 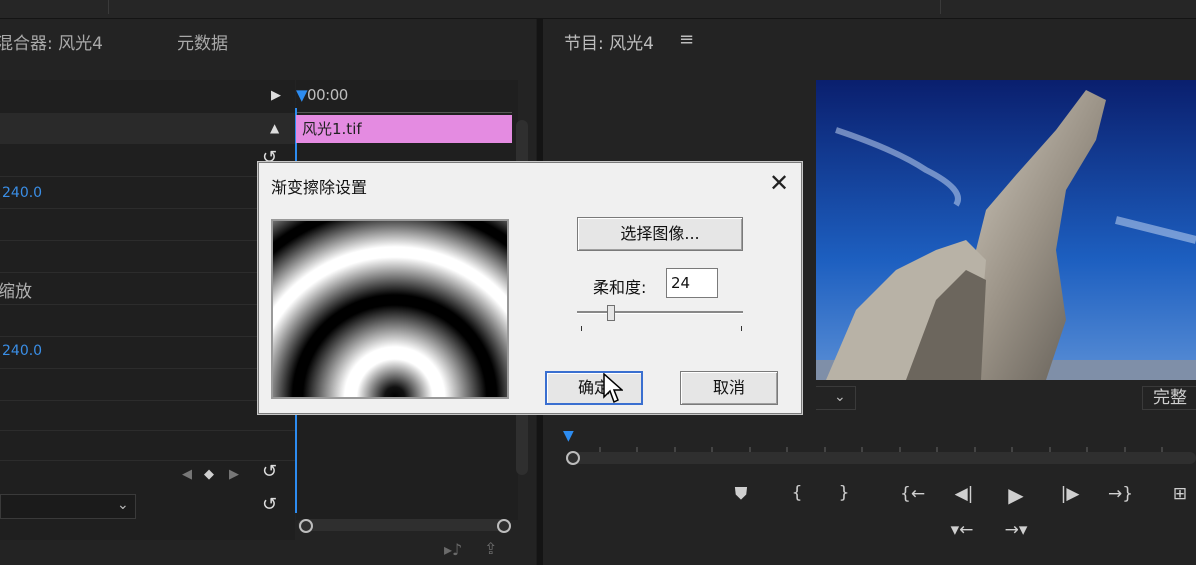 I want to click on button-editor-icon: ⊞, so click(x=1180, y=494).